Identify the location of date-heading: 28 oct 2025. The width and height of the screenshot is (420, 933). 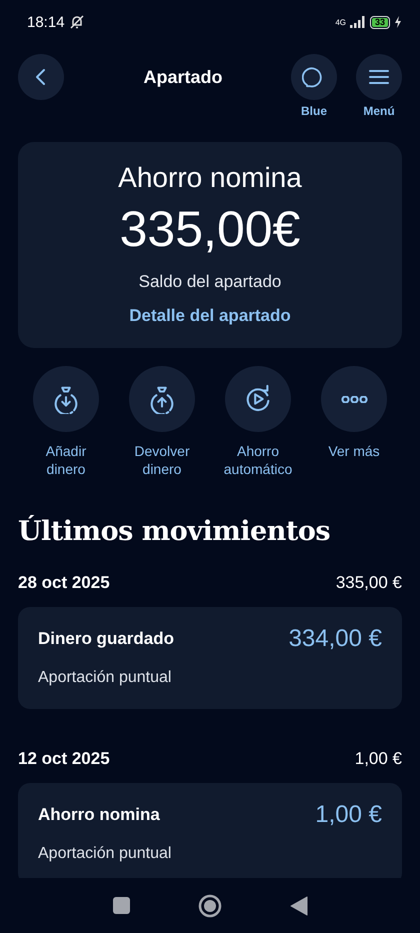
(64, 583).